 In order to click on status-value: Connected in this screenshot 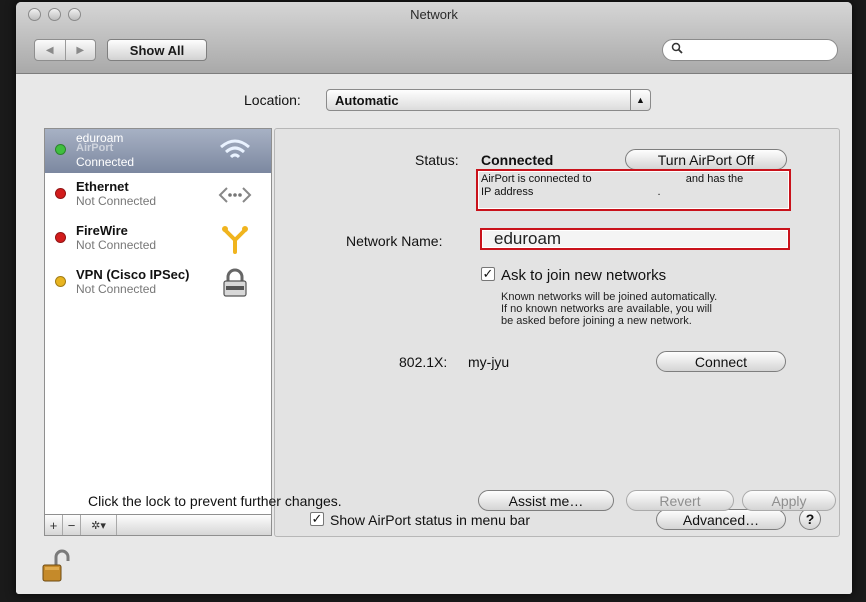, I will do `click(517, 160)`.